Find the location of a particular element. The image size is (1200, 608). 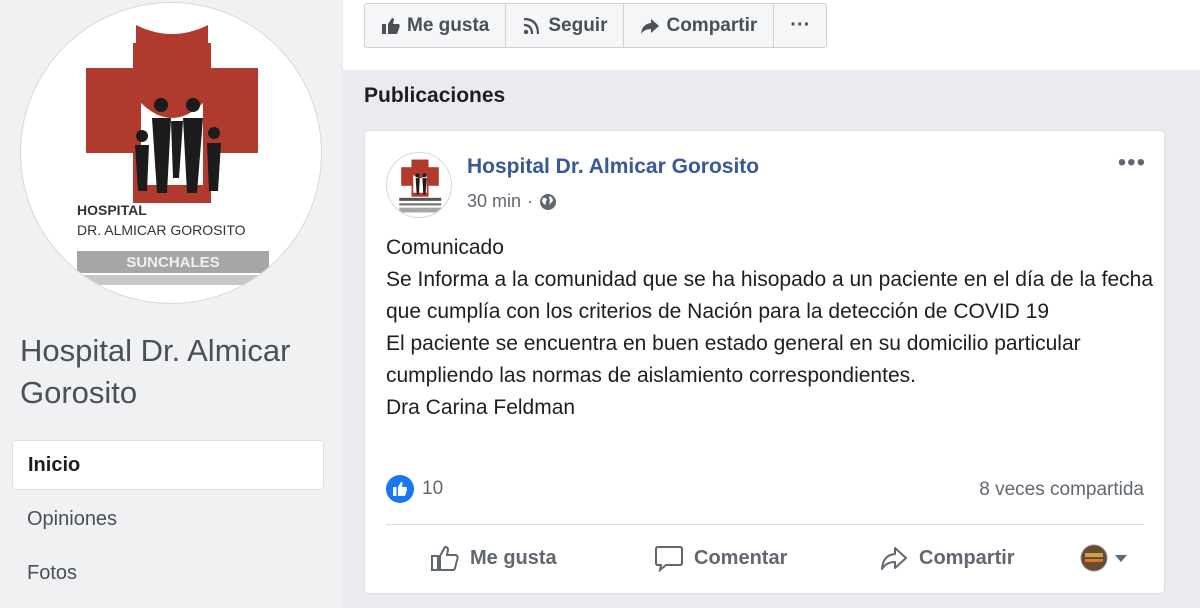

share-count: 8 veces compartida is located at coordinates (1061, 490).